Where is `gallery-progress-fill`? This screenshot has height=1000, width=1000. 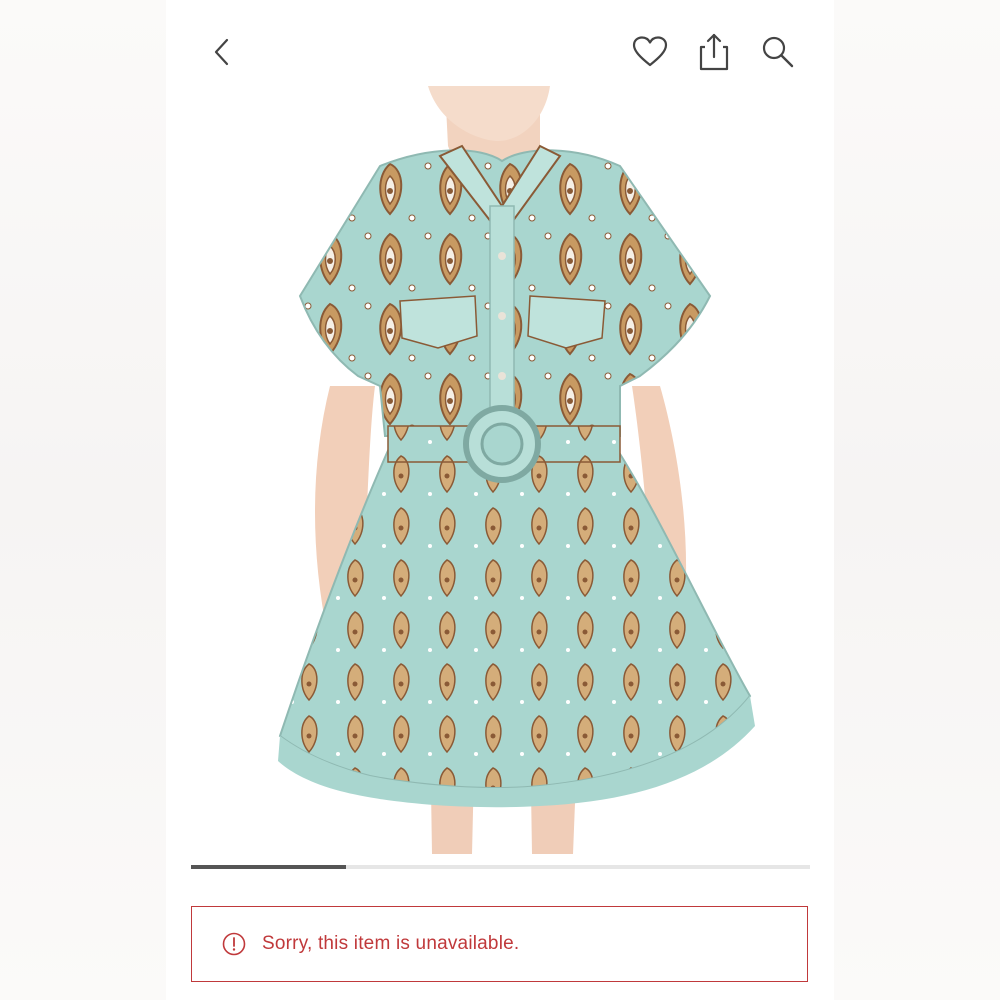 gallery-progress-fill is located at coordinates (268, 867).